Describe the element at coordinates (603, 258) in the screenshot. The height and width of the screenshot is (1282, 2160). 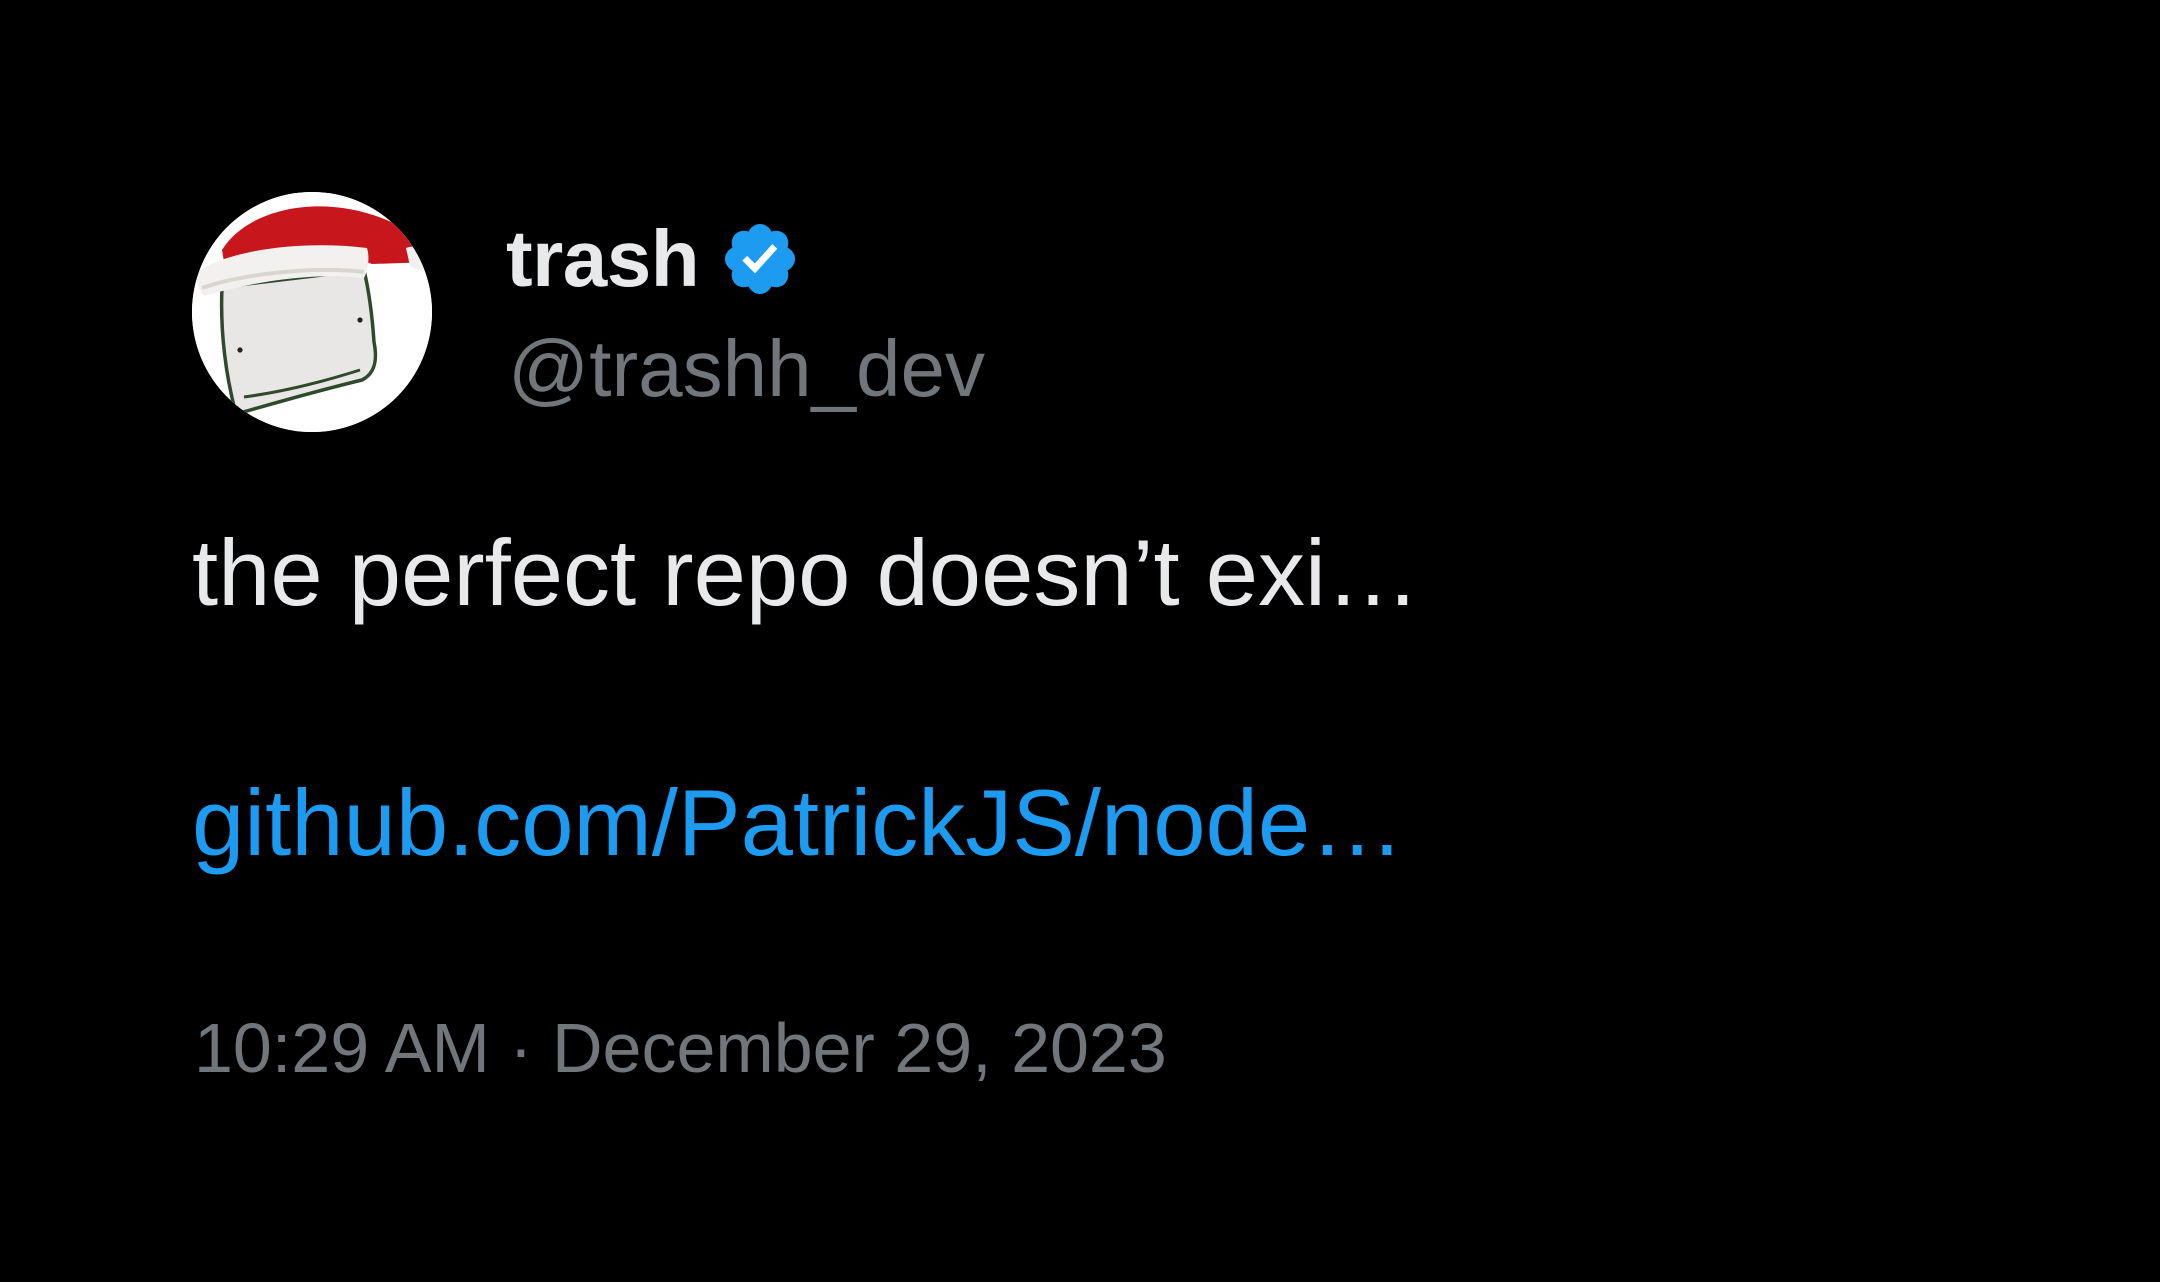
I see `display-name: trash` at that location.